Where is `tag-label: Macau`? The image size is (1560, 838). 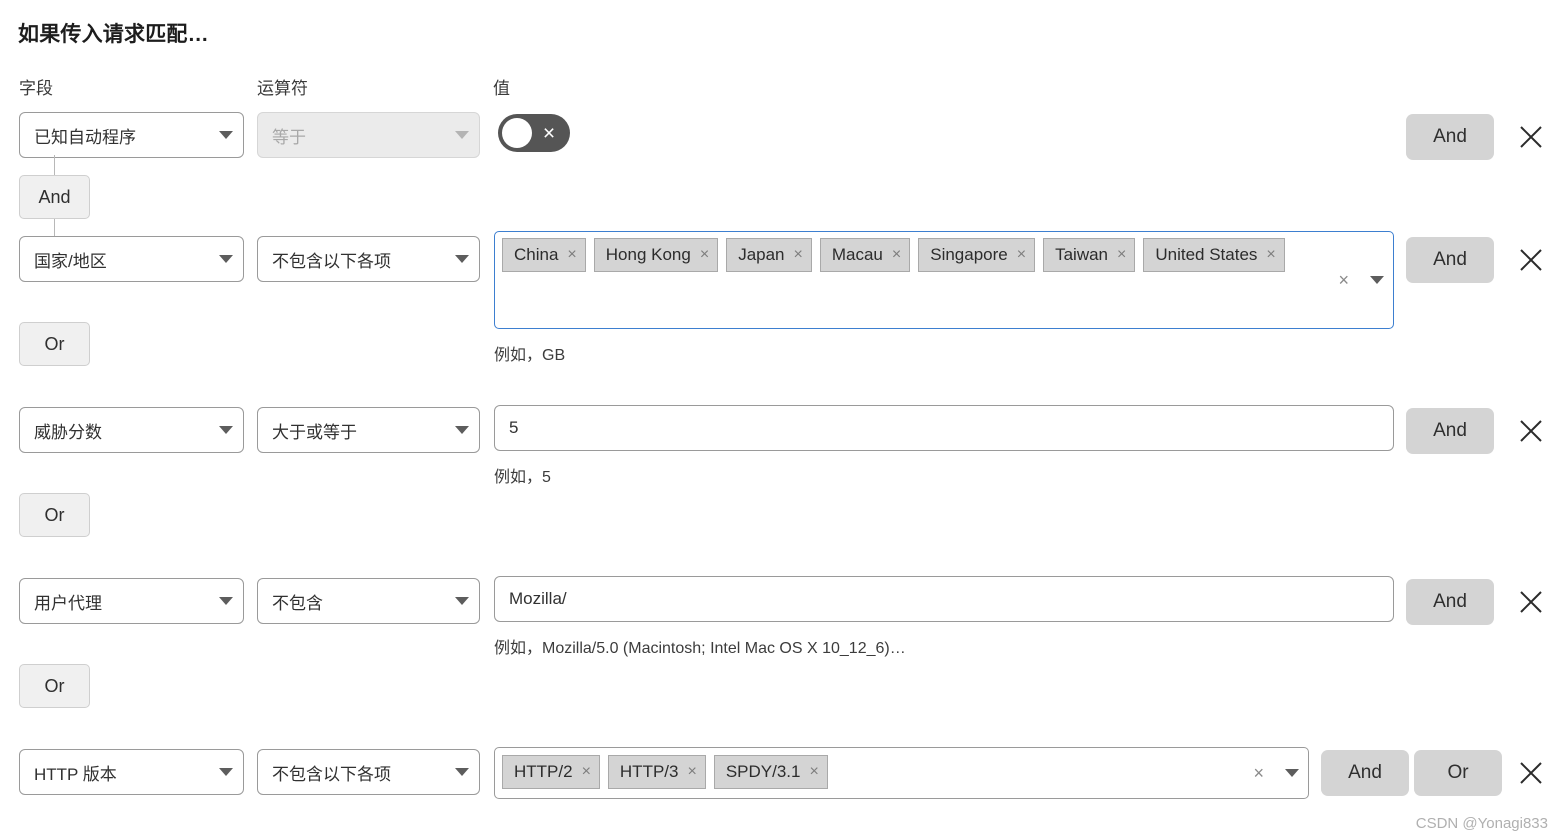
tag-label: Macau is located at coordinates (857, 254).